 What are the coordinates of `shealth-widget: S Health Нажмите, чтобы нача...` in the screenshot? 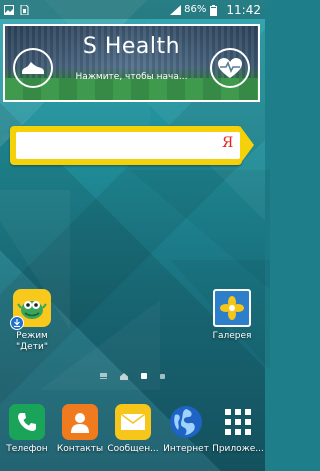 It's located at (131, 63).